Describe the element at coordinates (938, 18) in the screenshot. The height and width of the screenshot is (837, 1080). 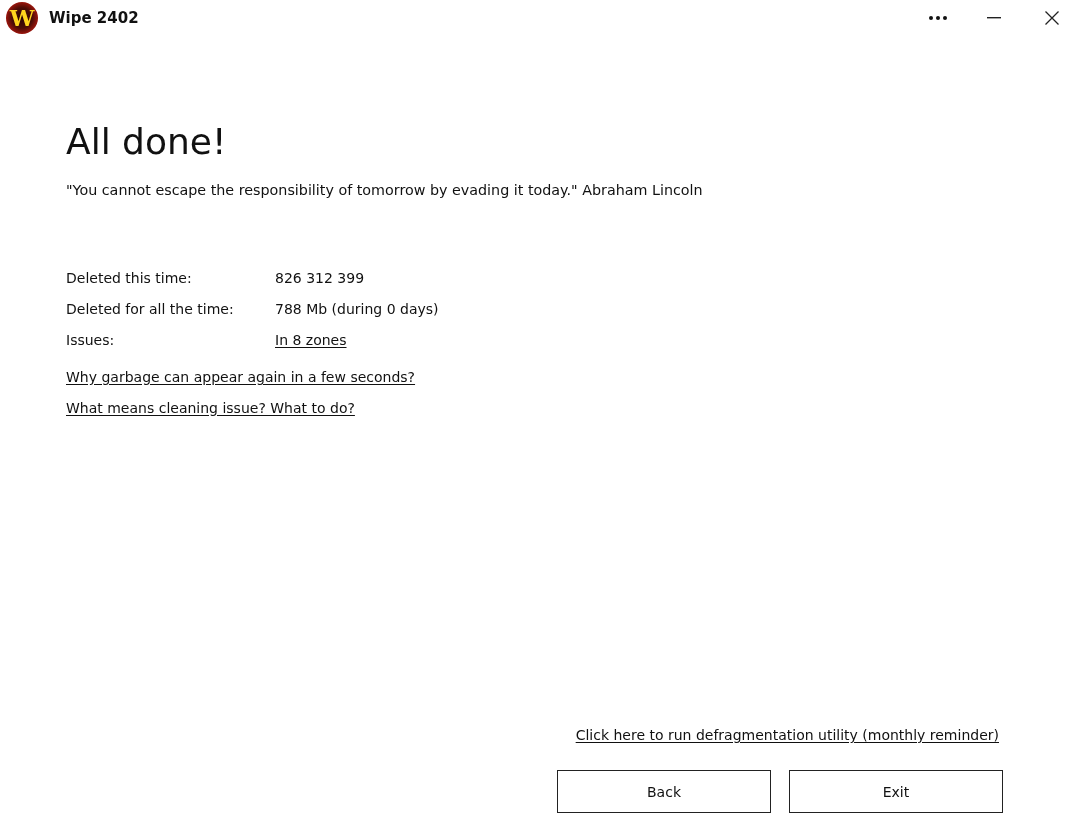
I see `more-icon` at that location.